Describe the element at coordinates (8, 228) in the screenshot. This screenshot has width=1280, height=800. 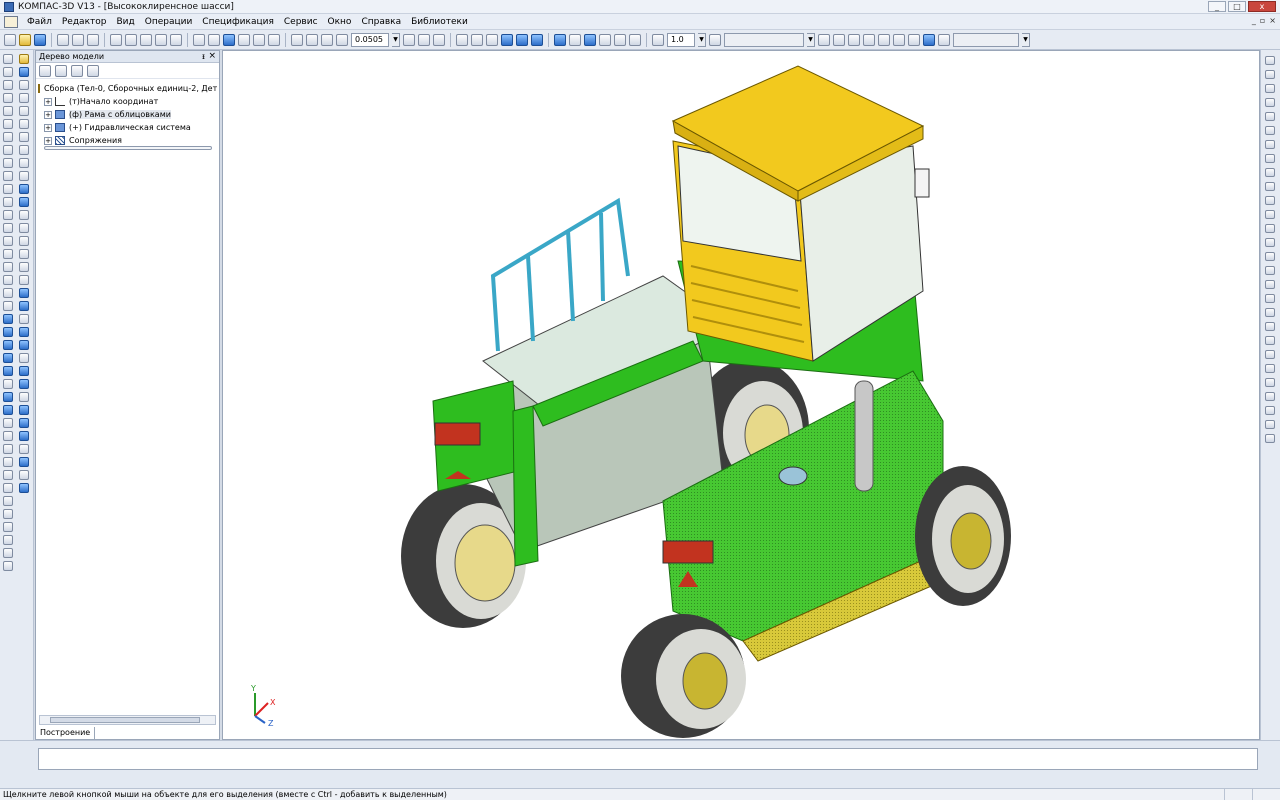
I see `plane-icon` at that location.